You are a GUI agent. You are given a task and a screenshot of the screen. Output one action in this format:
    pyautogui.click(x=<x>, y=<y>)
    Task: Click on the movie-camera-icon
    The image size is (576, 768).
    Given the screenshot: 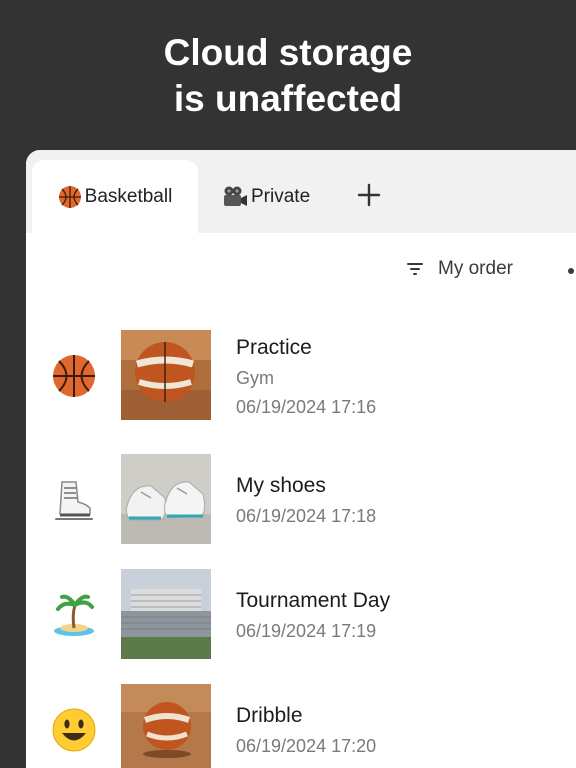 What is the action you would take?
    pyautogui.click(x=235, y=196)
    